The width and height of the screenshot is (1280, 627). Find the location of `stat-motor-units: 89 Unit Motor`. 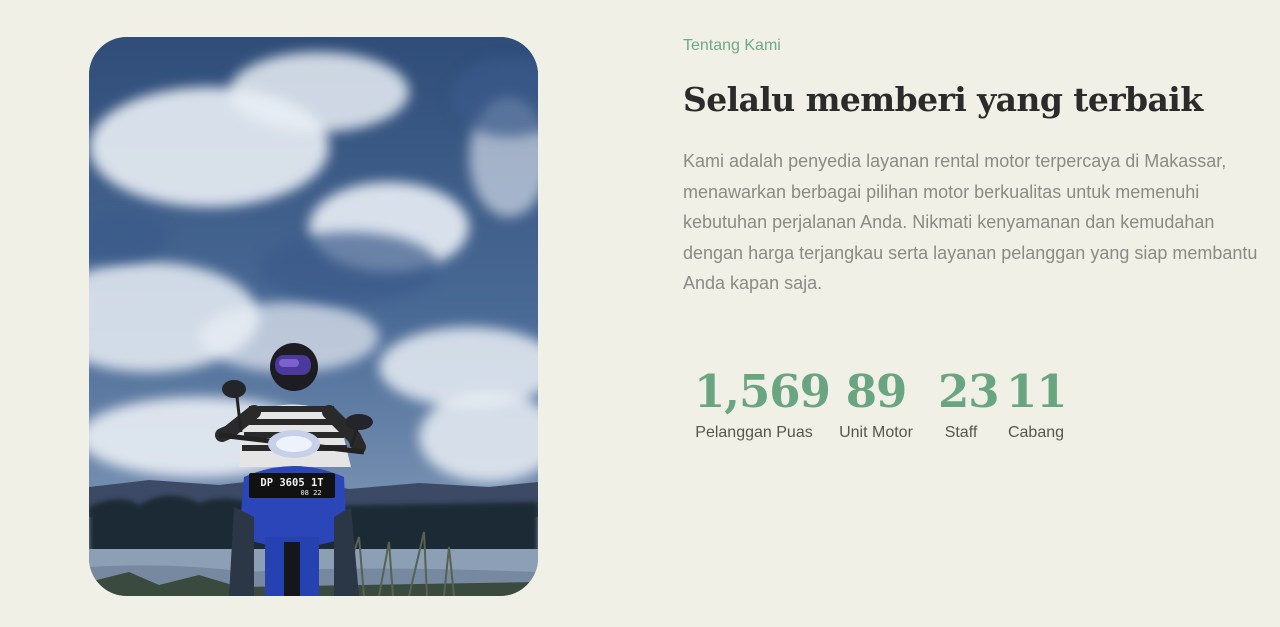

stat-motor-units: 89 Unit Motor is located at coordinates (876, 404).